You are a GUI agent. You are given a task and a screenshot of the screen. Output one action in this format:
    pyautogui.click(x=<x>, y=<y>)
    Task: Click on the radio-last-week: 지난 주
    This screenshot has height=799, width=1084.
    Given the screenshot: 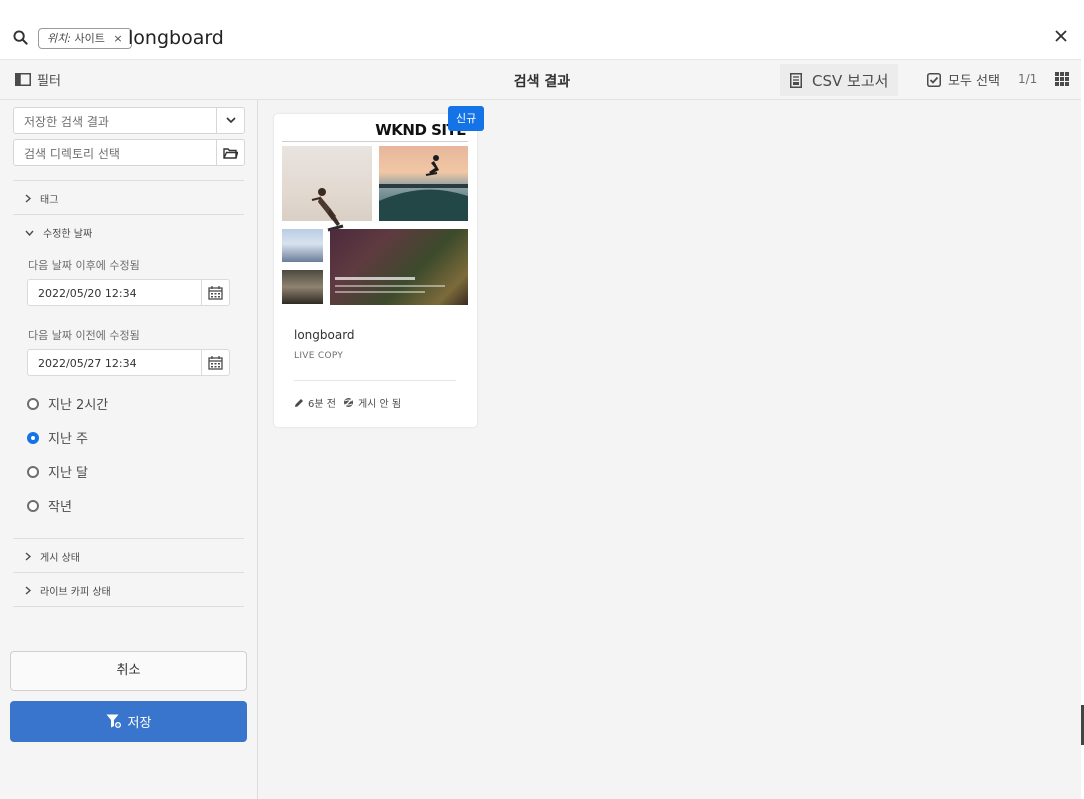 What is the action you would take?
    pyautogui.click(x=57, y=437)
    